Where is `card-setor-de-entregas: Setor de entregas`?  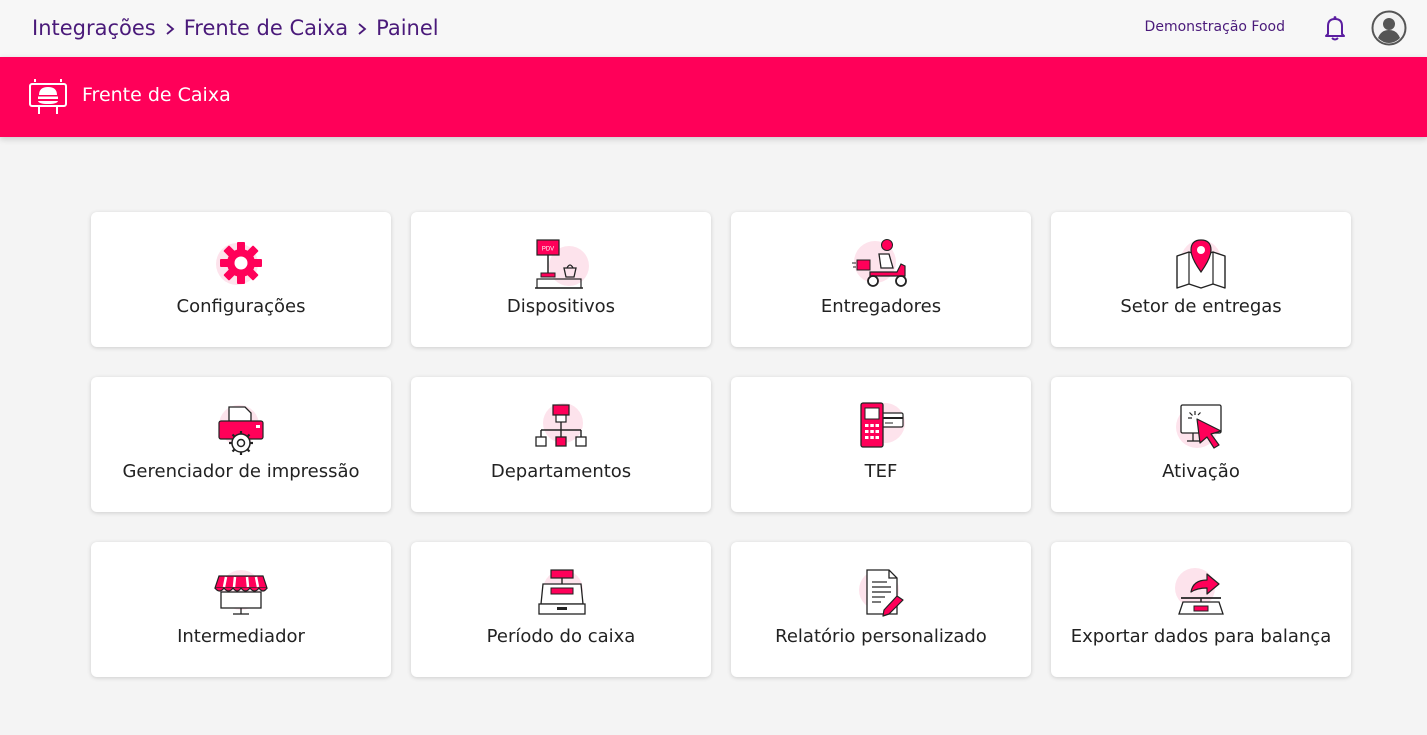 card-setor-de-entregas: Setor de entregas is located at coordinates (1201, 279).